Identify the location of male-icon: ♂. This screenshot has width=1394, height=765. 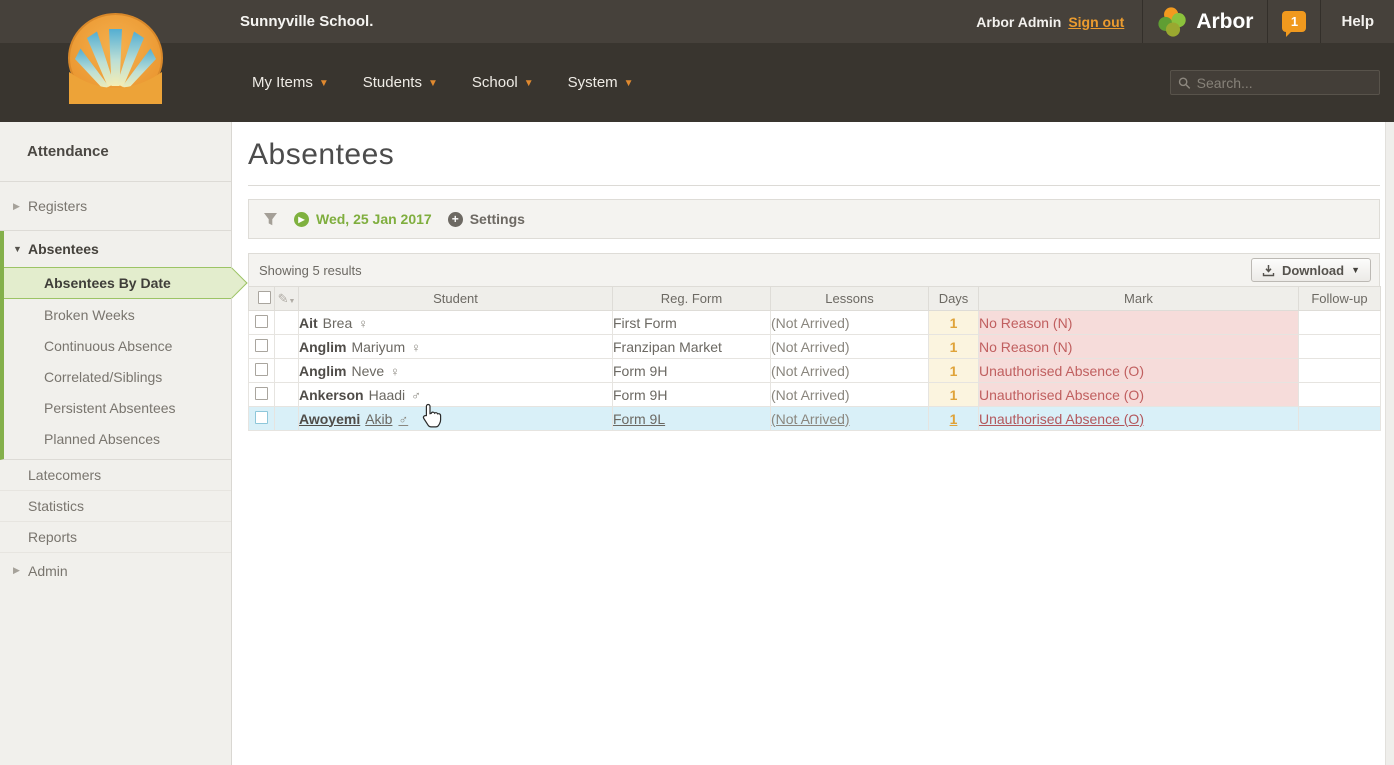
(416, 395).